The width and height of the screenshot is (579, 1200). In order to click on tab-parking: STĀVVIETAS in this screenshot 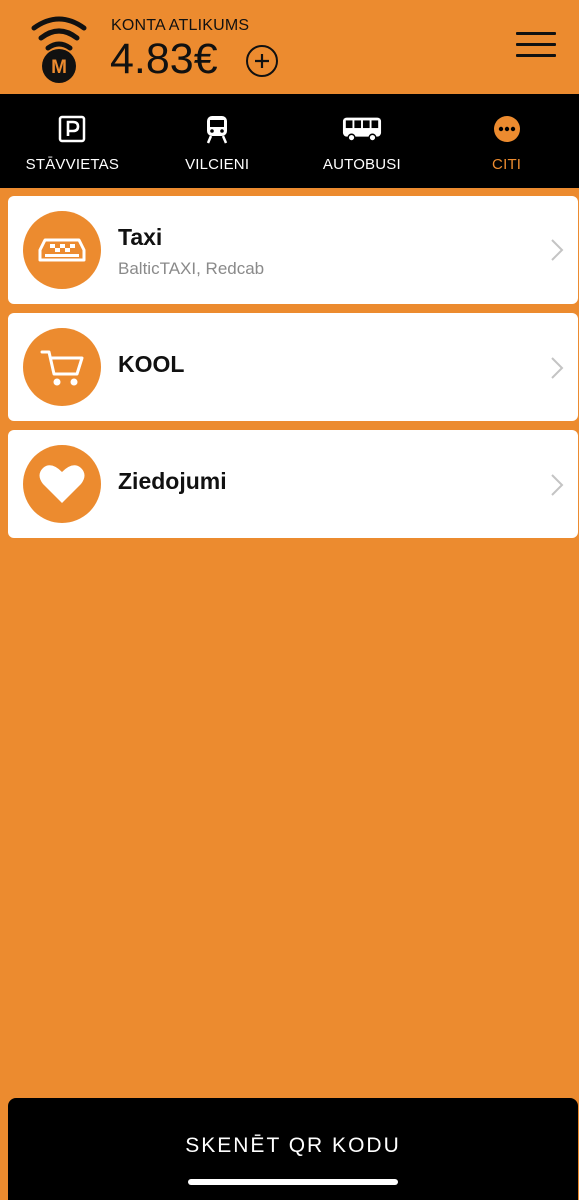, I will do `click(72, 141)`.